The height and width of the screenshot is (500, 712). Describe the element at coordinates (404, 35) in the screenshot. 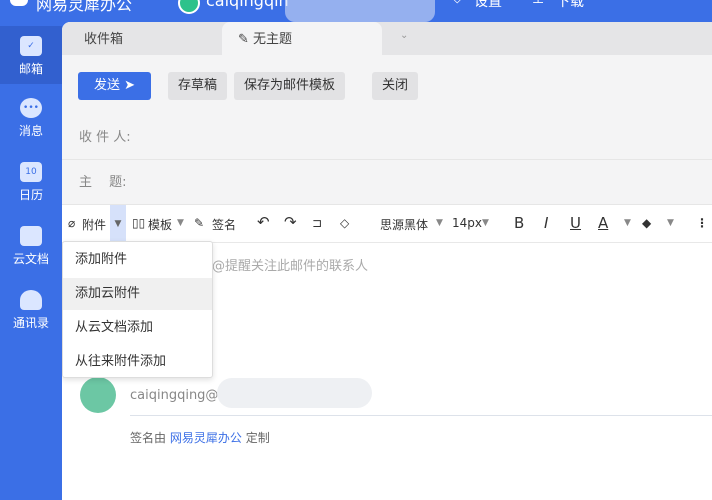

I see `chevron-down-icon: ⌄` at that location.